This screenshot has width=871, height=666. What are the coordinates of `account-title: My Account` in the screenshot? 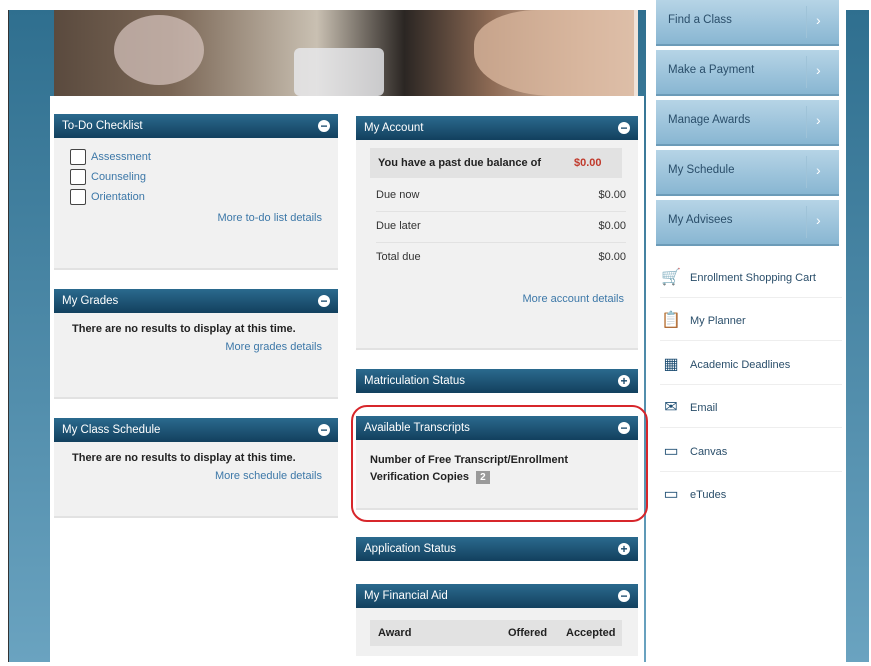 It's located at (394, 128).